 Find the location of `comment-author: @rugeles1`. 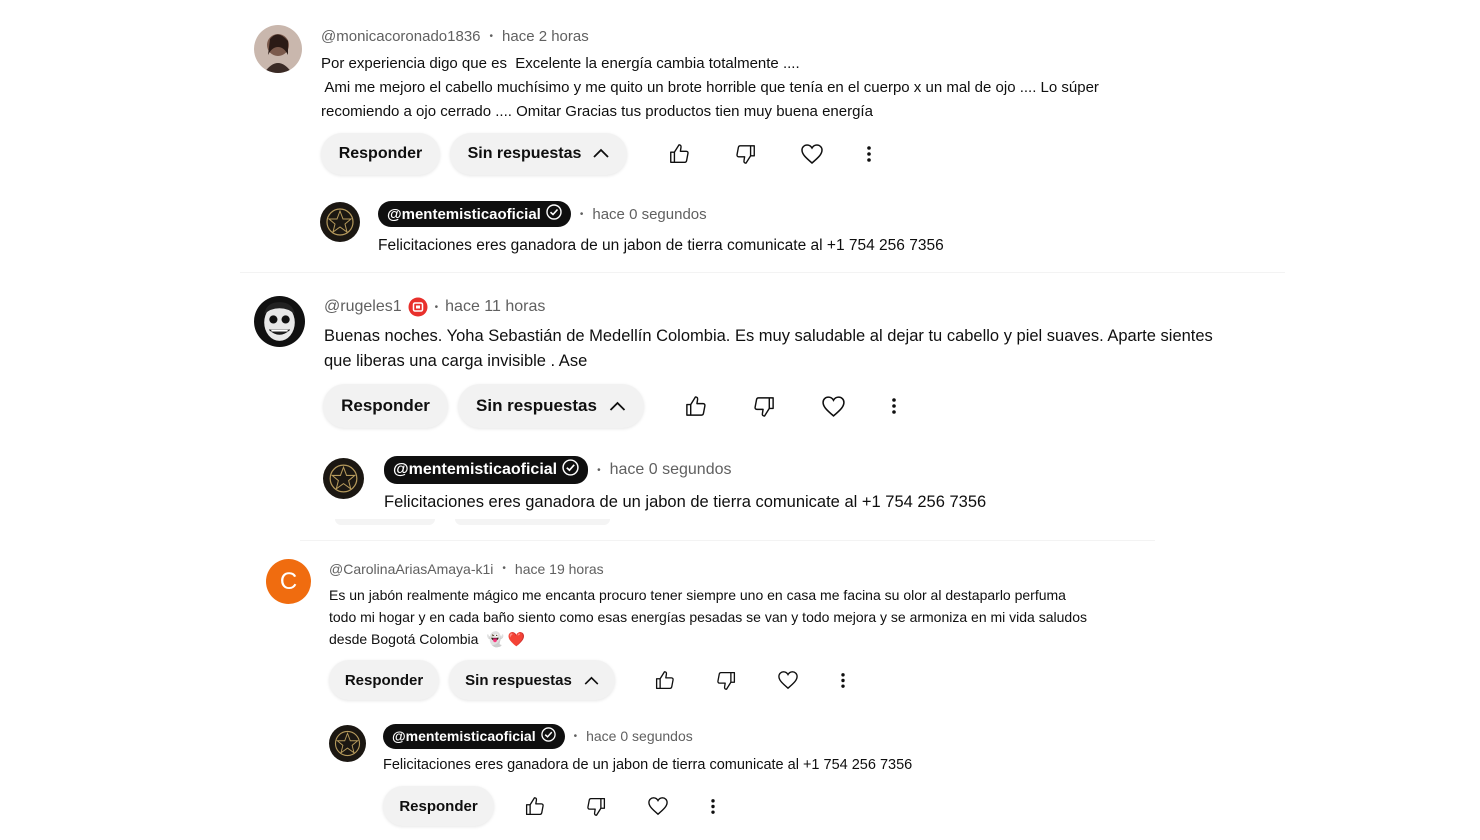

comment-author: @rugeles1 is located at coordinates (363, 307).